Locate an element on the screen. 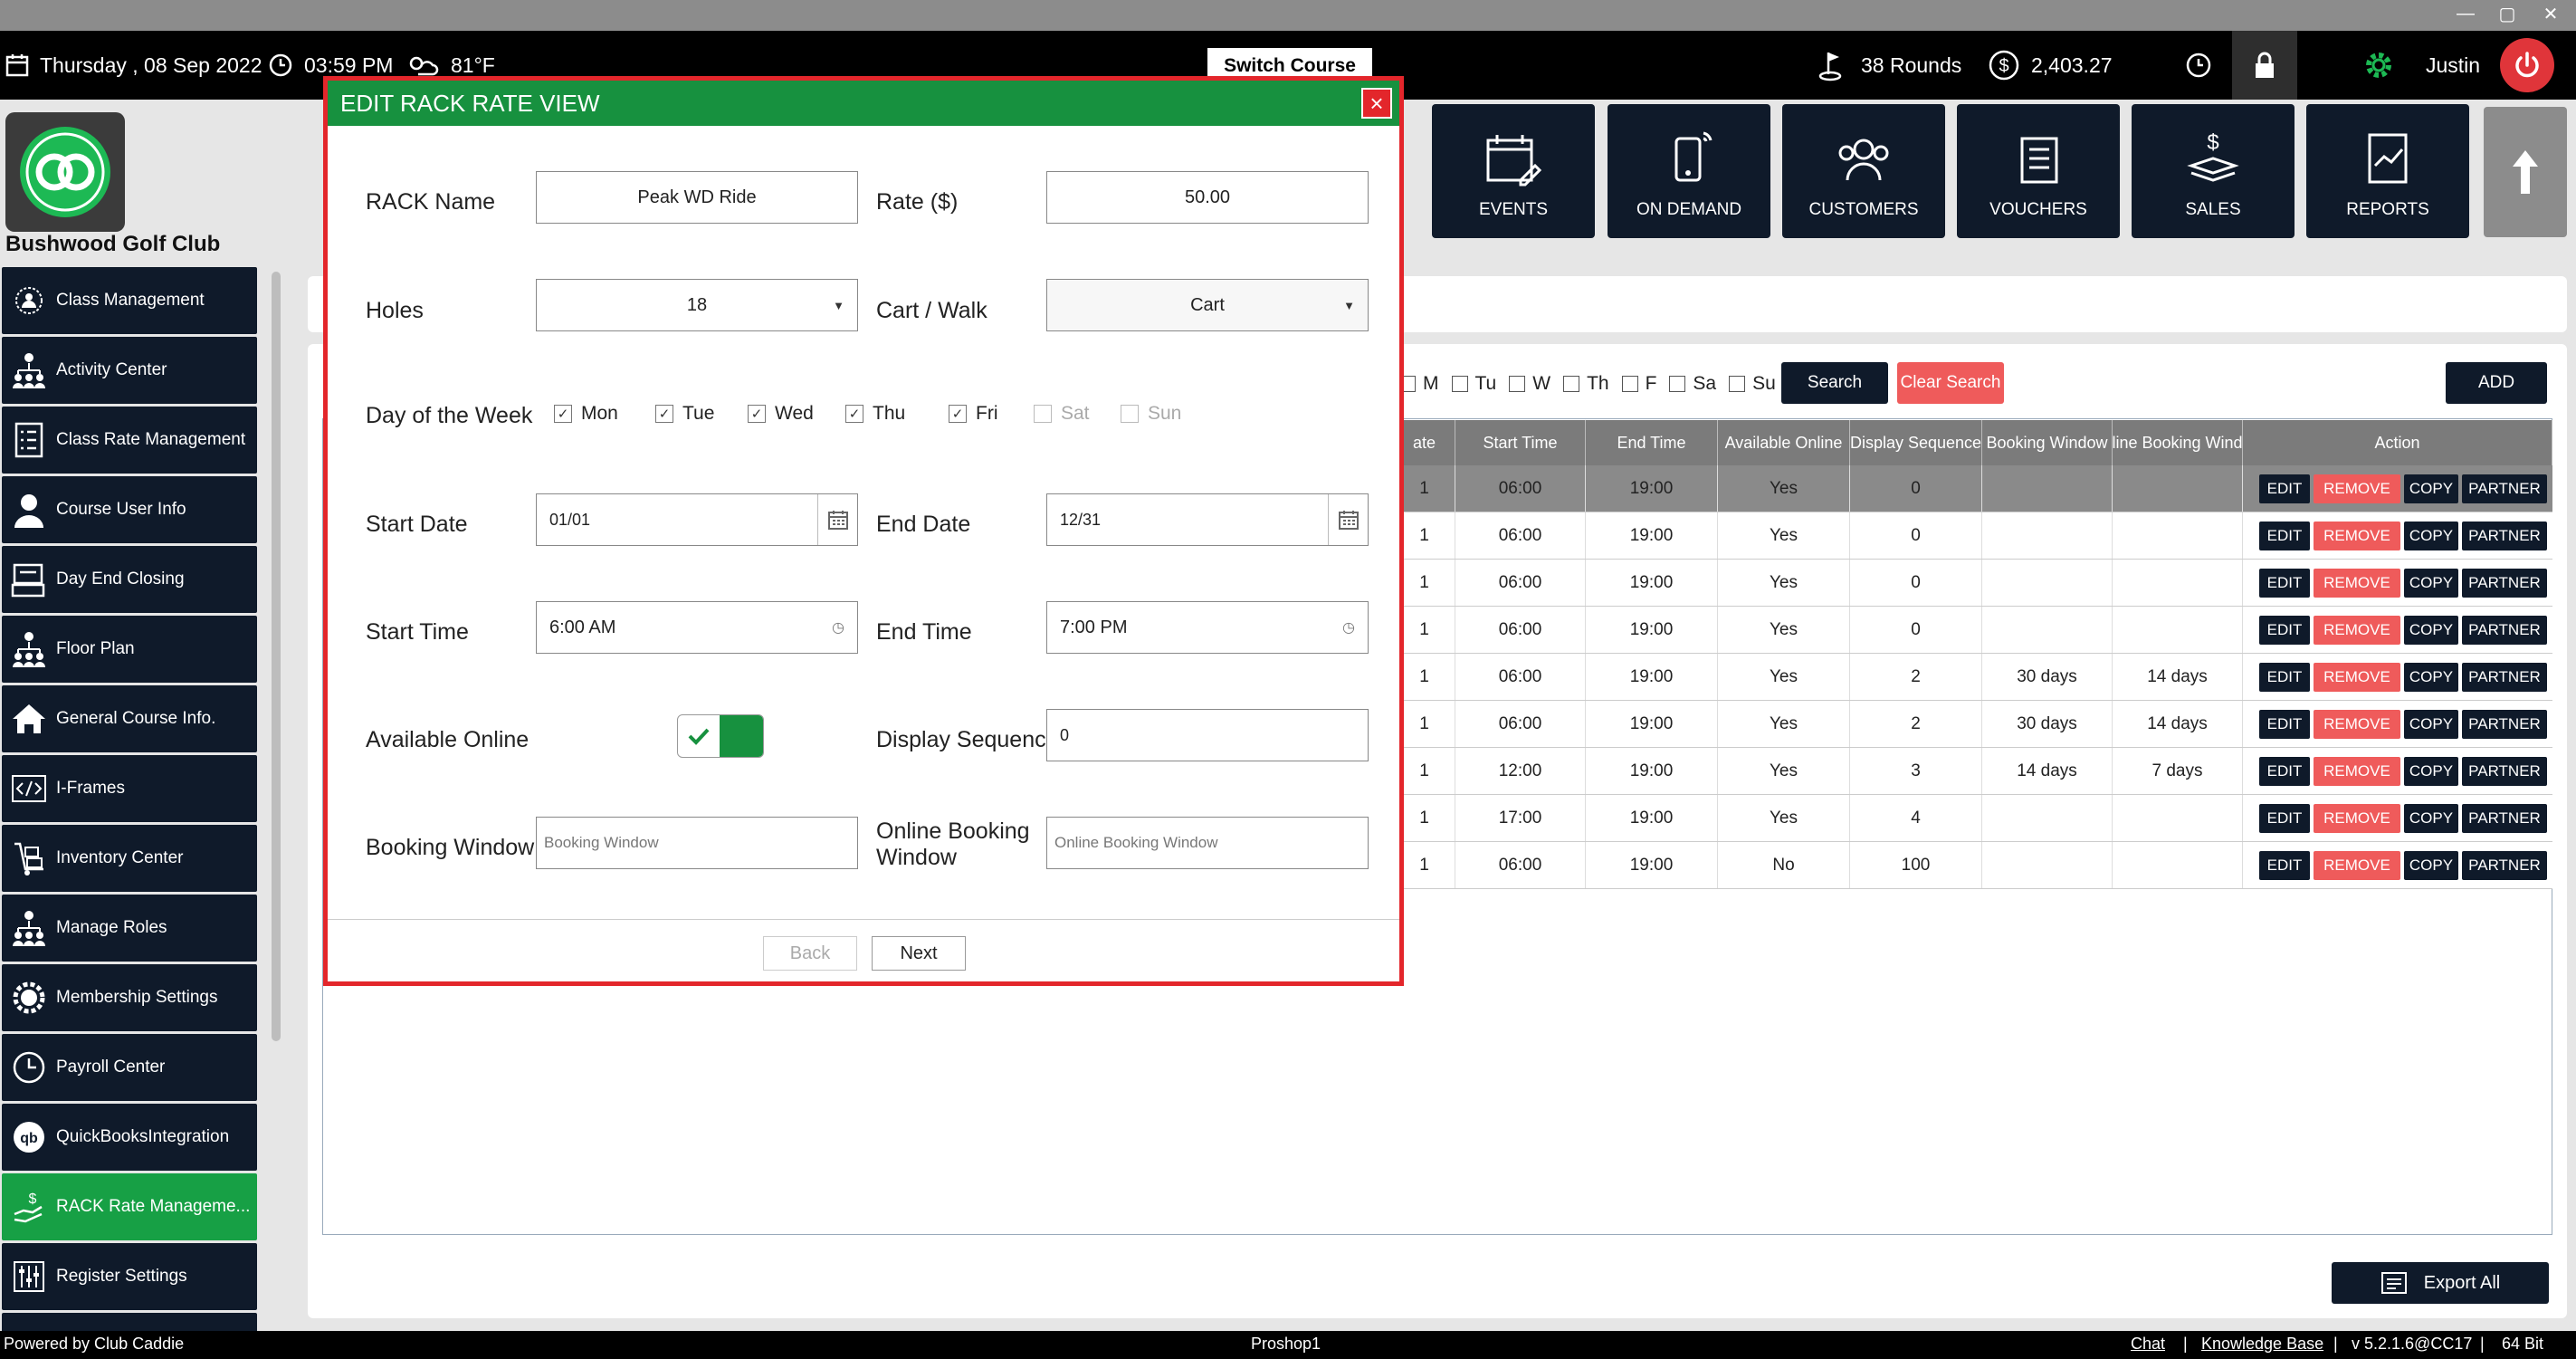  day-filter-th: Th is located at coordinates (1586, 384).